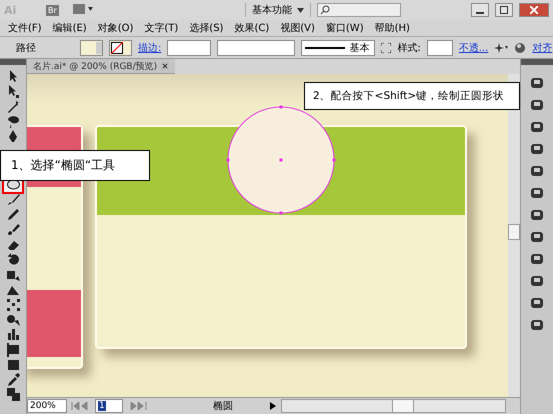 The width and height of the screenshot is (553, 414). I want to click on workspace-dropdown: 基本功能, so click(278, 10).